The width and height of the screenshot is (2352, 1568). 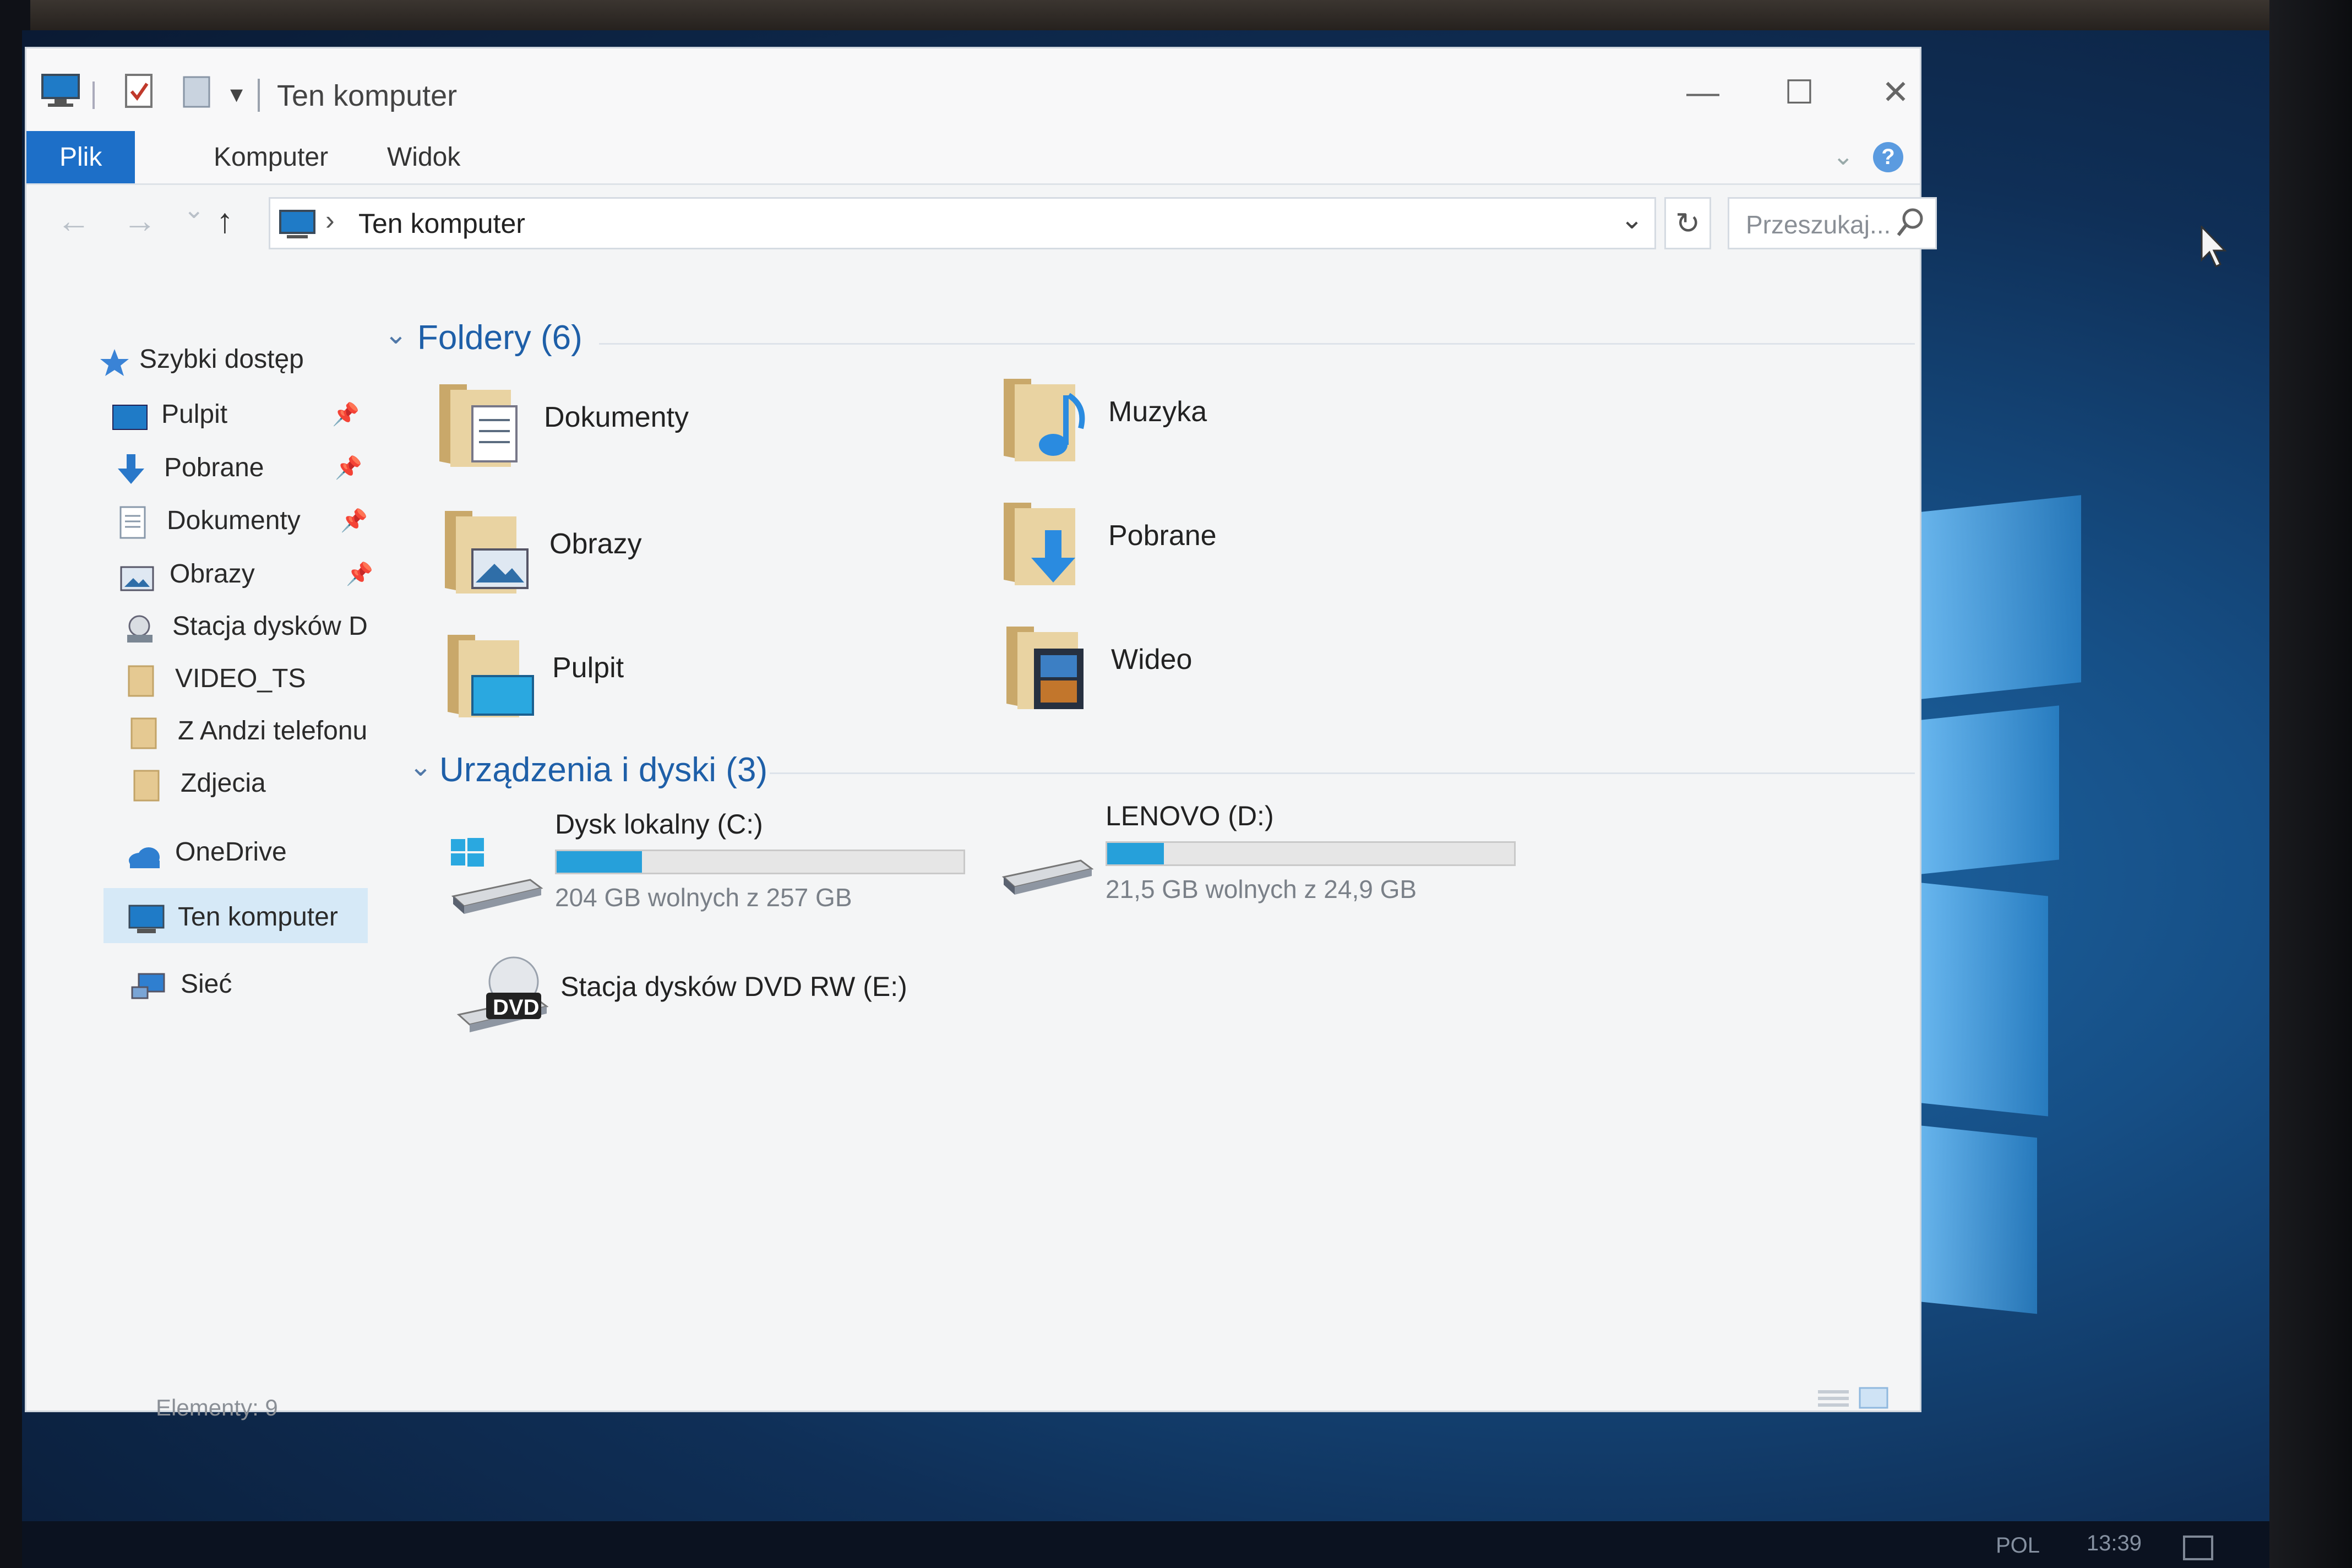 What do you see at coordinates (259, 96) in the screenshot?
I see `title-separator` at bounding box center [259, 96].